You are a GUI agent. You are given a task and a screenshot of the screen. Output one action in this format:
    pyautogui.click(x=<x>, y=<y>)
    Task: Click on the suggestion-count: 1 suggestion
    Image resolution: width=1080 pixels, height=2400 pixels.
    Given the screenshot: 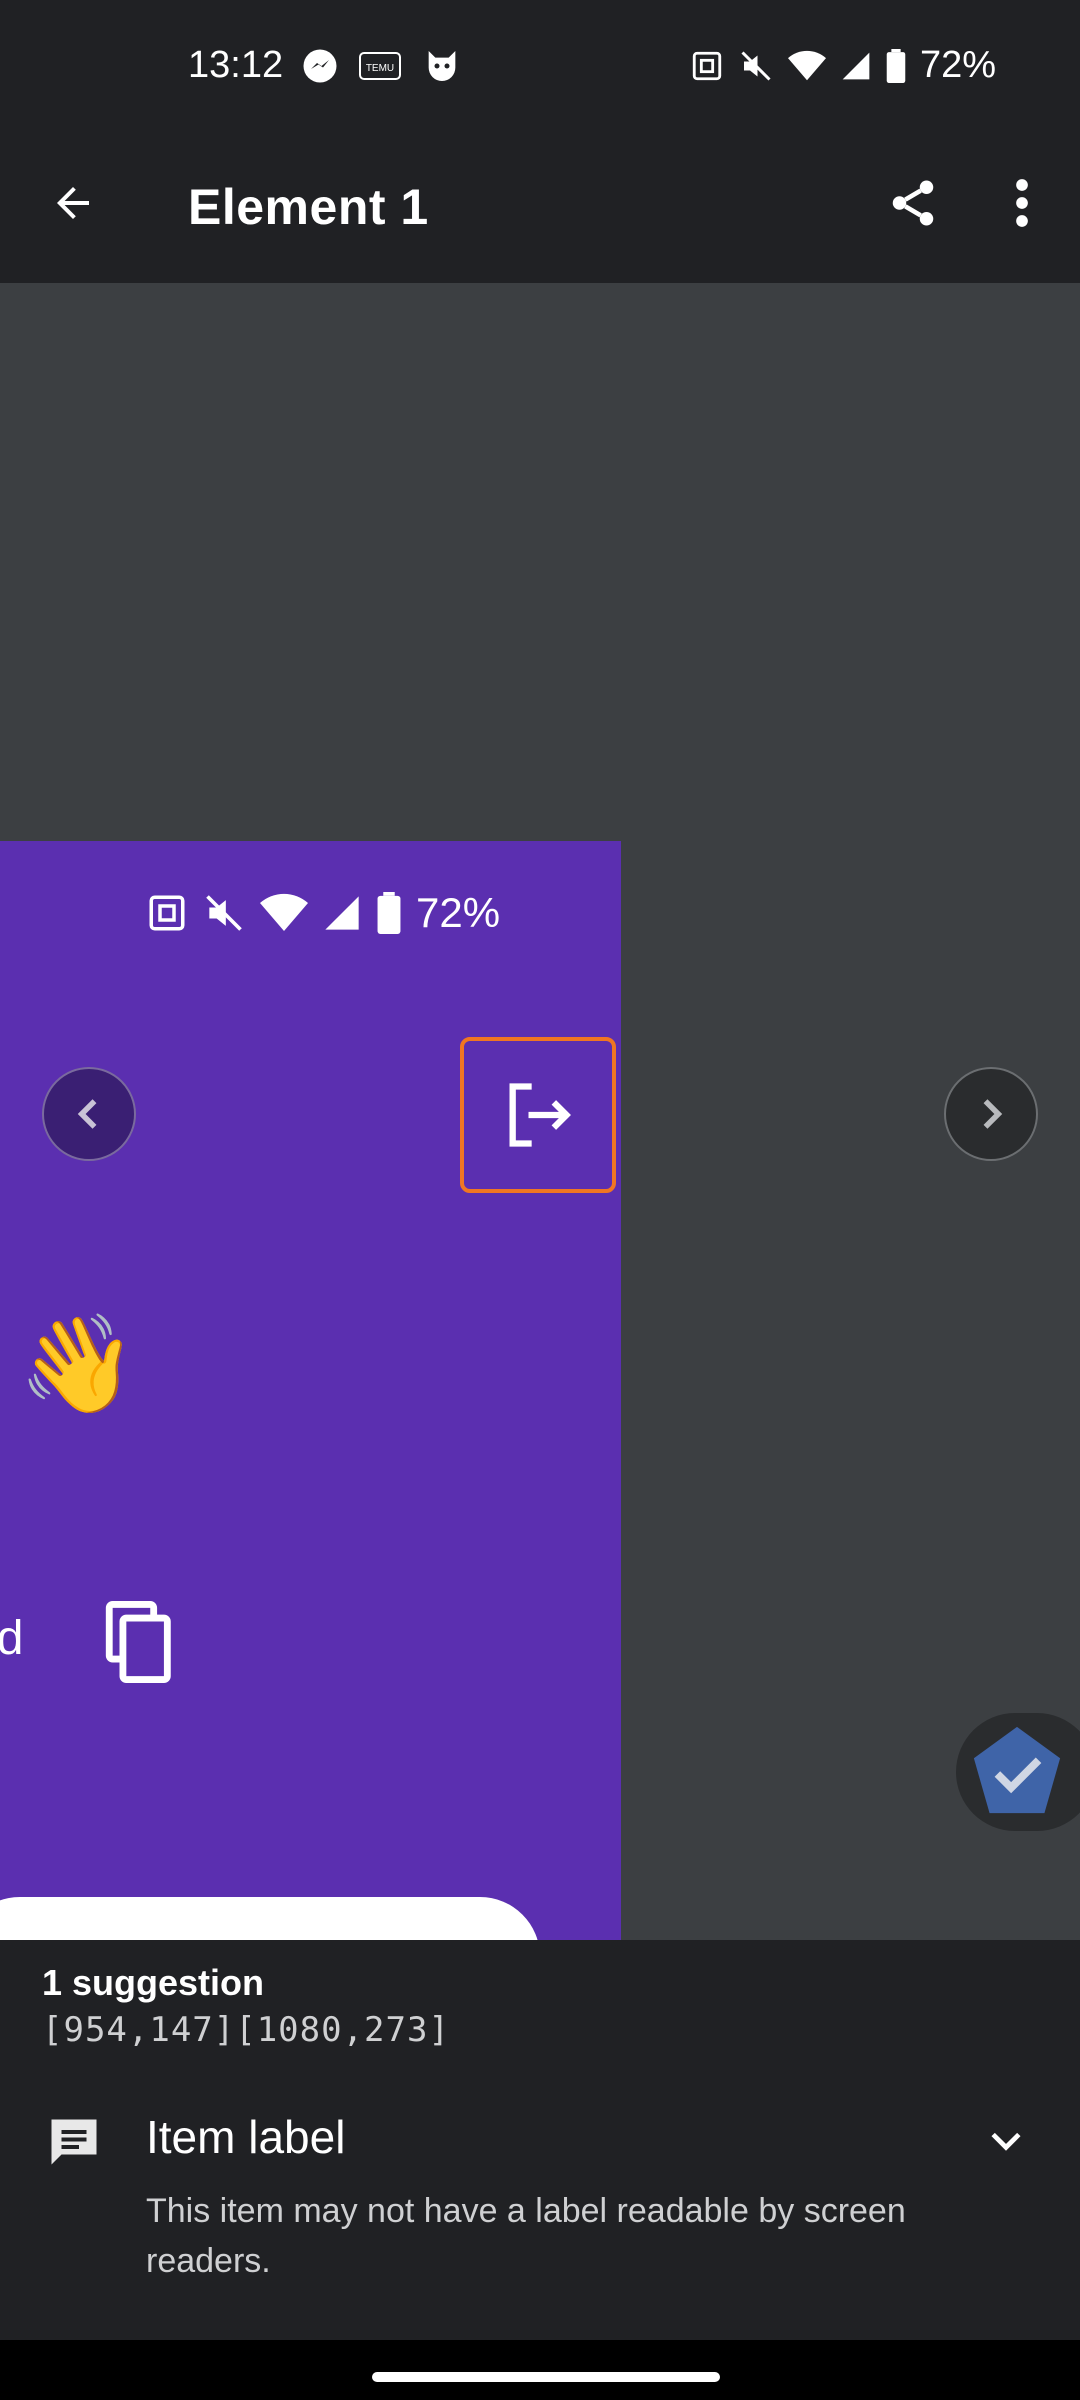 What is the action you would take?
    pyautogui.click(x=153, y=1982)
    